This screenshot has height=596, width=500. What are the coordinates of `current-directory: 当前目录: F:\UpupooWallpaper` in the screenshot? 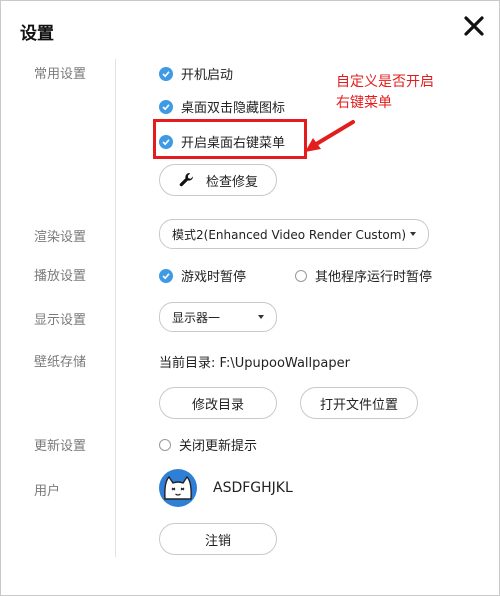 It's located at (254, 361).